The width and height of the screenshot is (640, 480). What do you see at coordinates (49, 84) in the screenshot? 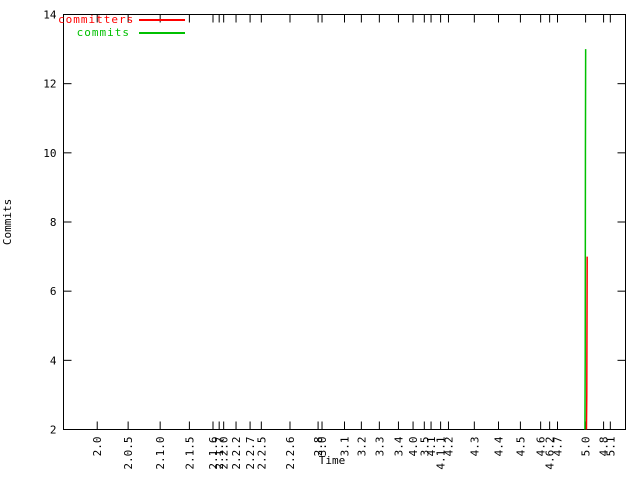
I see `y-tick-label: 12` at bounding box center [49, 84].